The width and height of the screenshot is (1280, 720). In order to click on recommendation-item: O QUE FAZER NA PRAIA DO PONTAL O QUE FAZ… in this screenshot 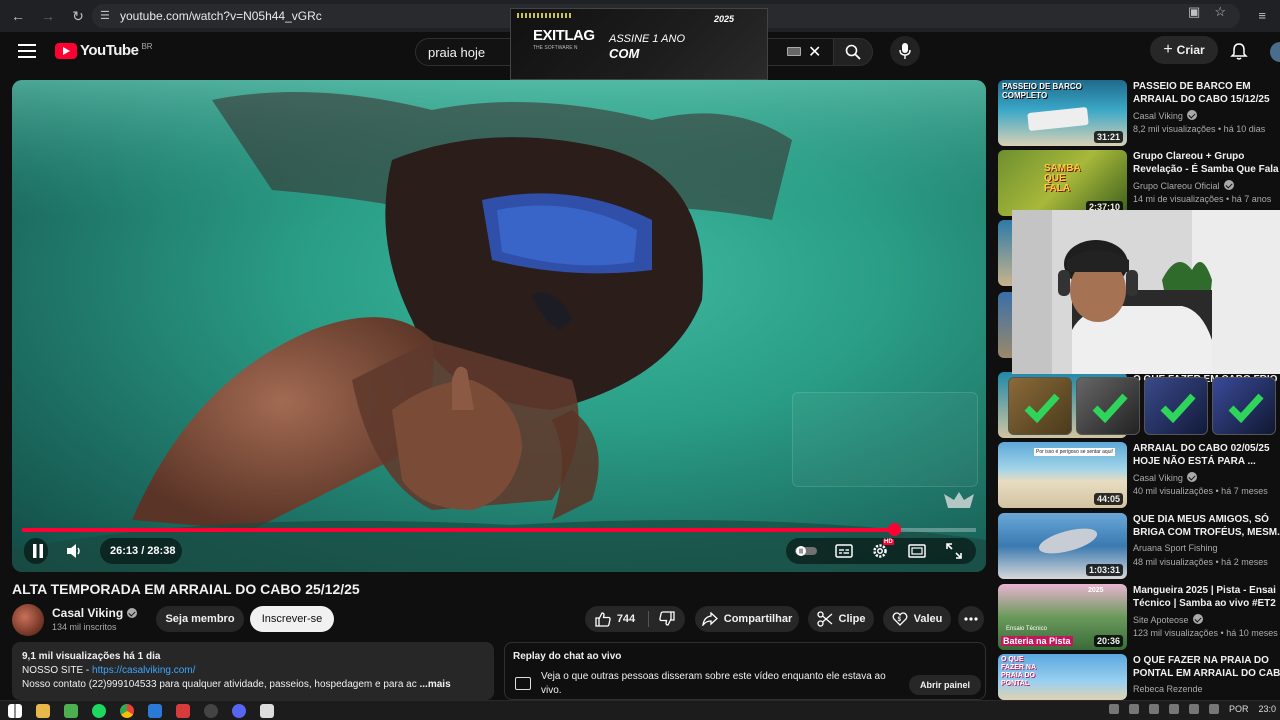, I will do `click(1139, 677)`.